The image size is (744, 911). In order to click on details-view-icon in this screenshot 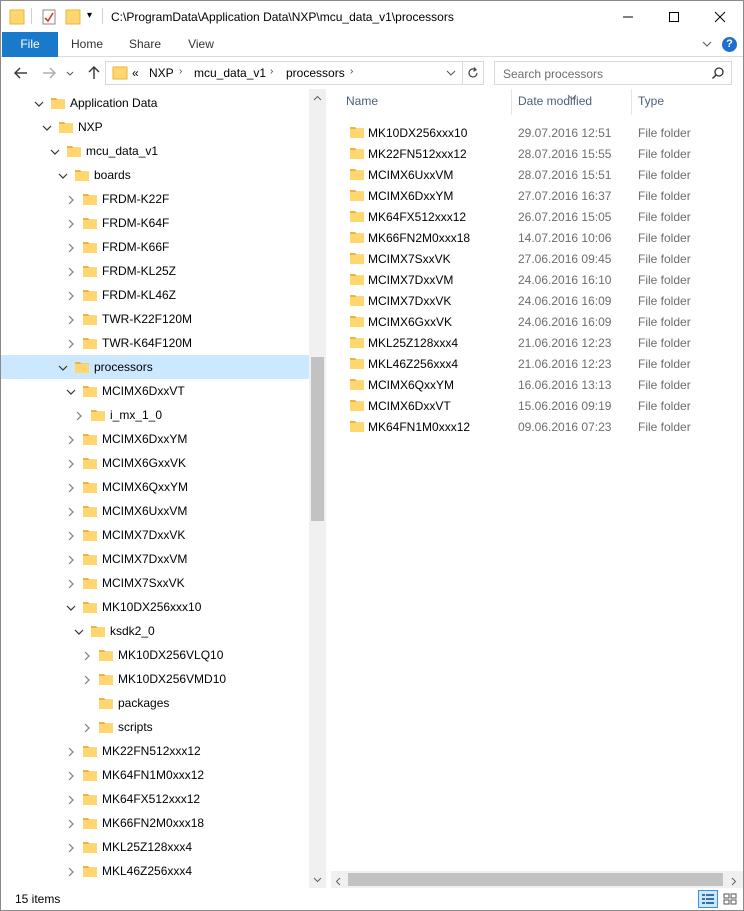, I will do `click(708, 899)`.